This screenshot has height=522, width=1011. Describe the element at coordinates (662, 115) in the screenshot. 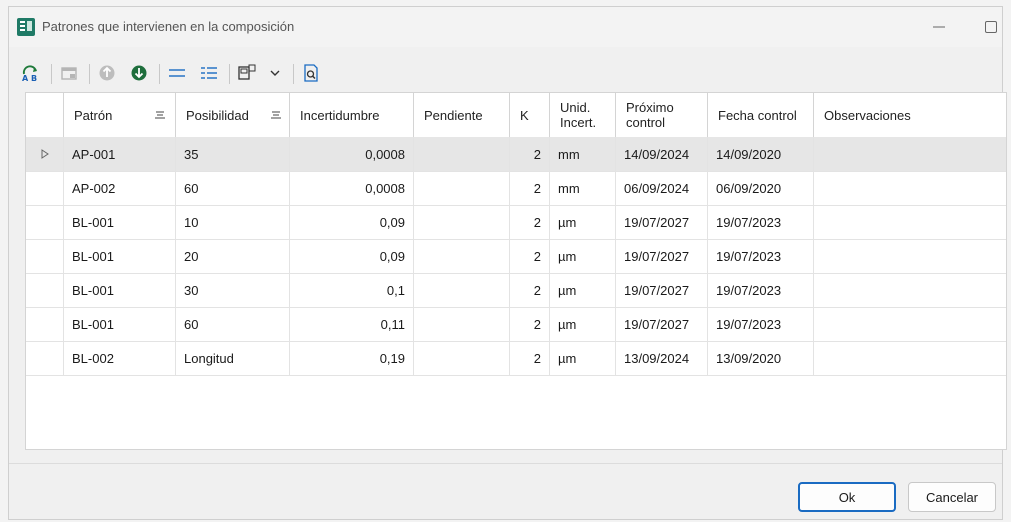

I see `column-header-proximo-control: Próximo control` at that location.